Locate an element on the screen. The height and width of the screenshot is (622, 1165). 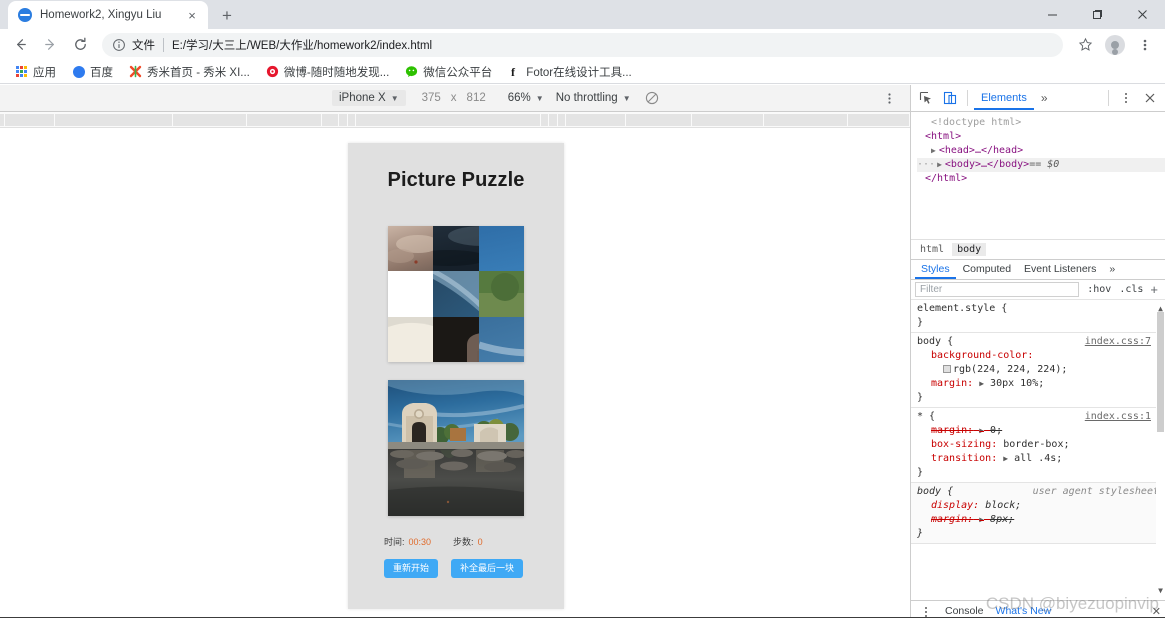
chevron-down-icon: ▼ is located at coordinates (626, 98).